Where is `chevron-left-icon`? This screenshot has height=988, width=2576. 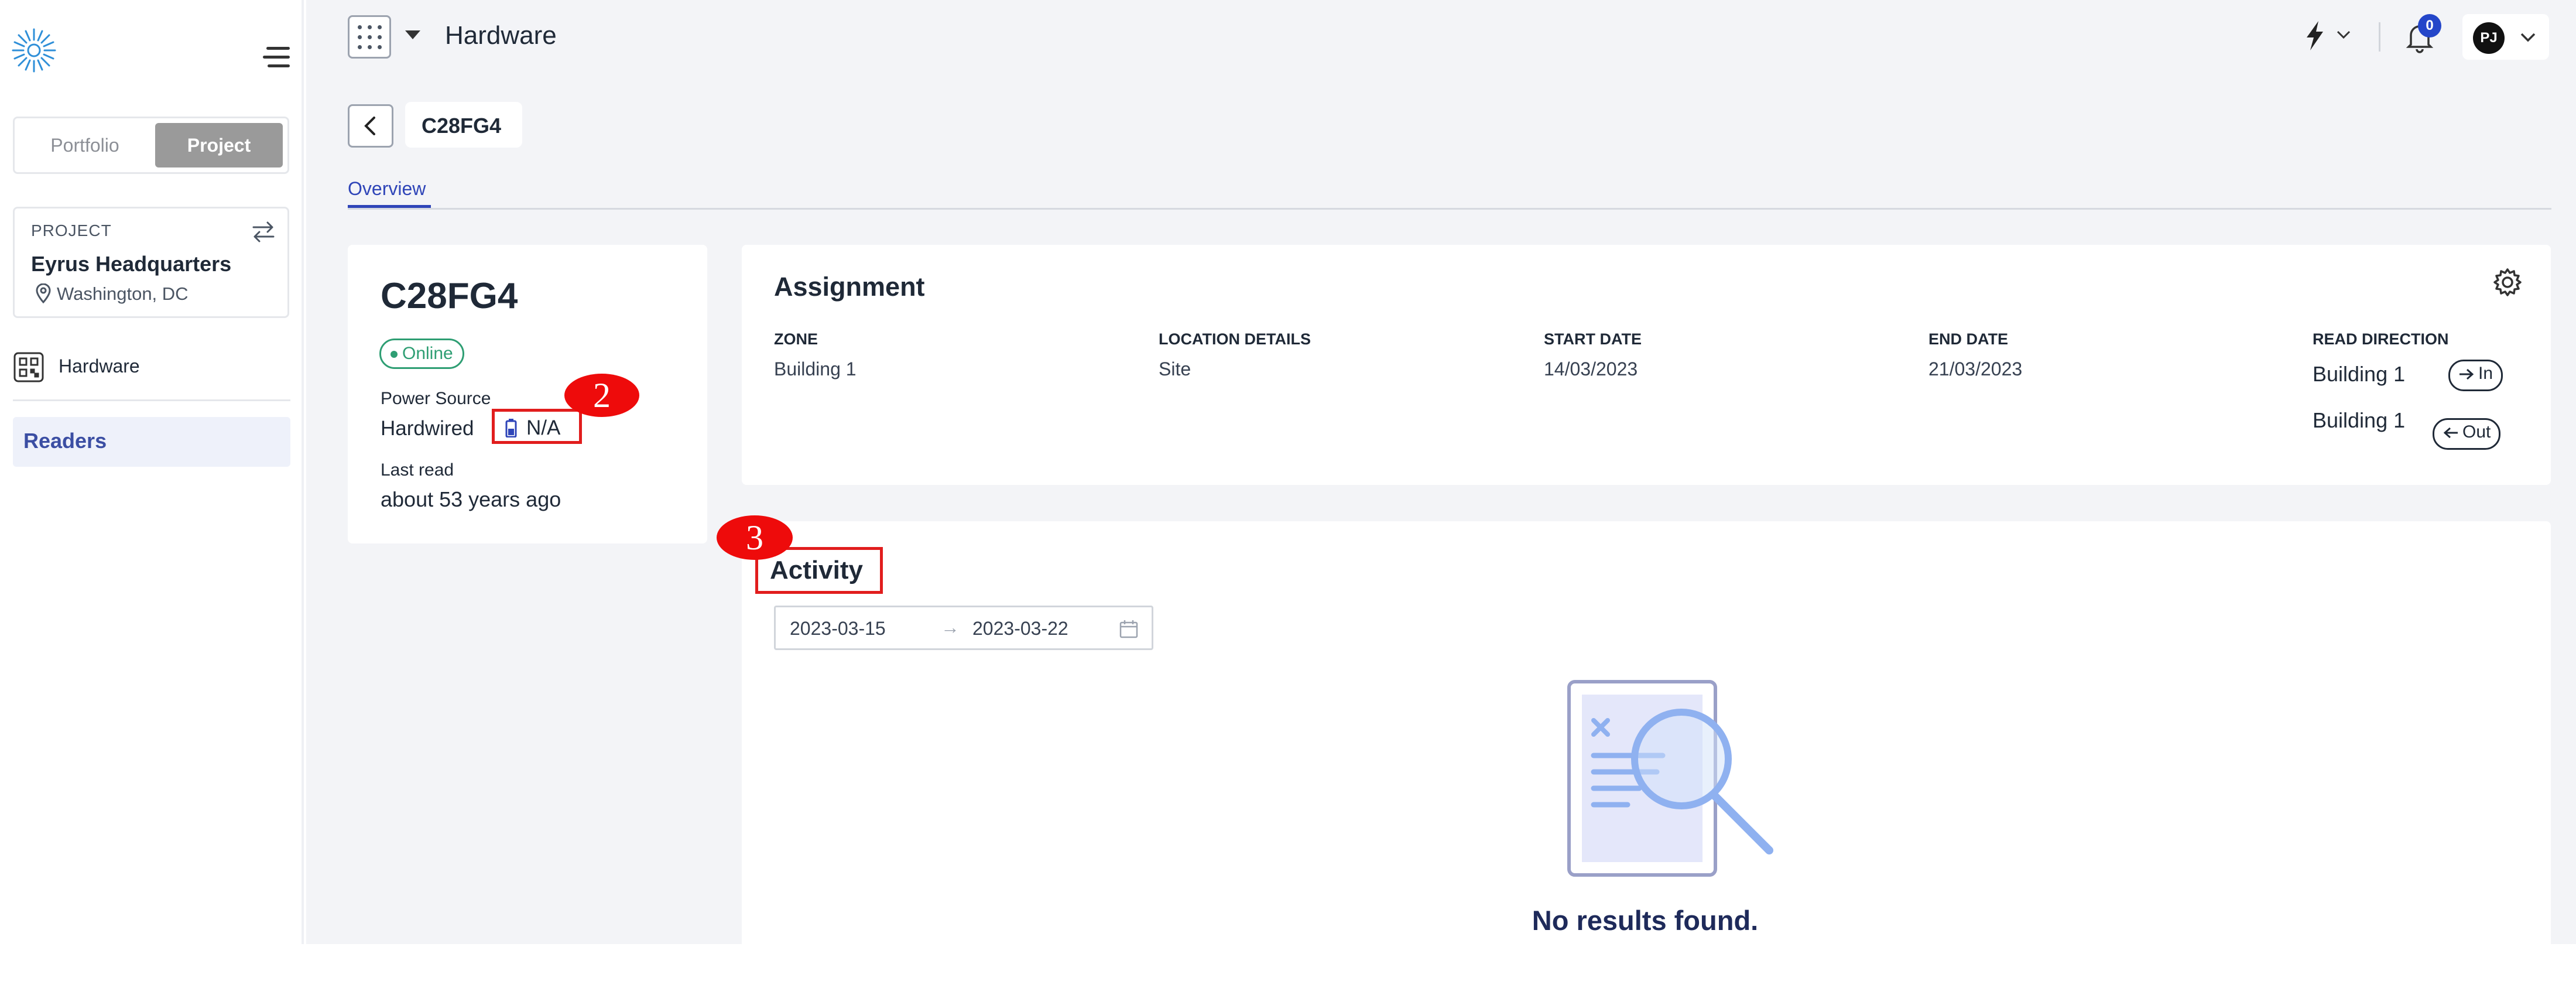 chevron-left-icon is located at coordinates (369, 126).